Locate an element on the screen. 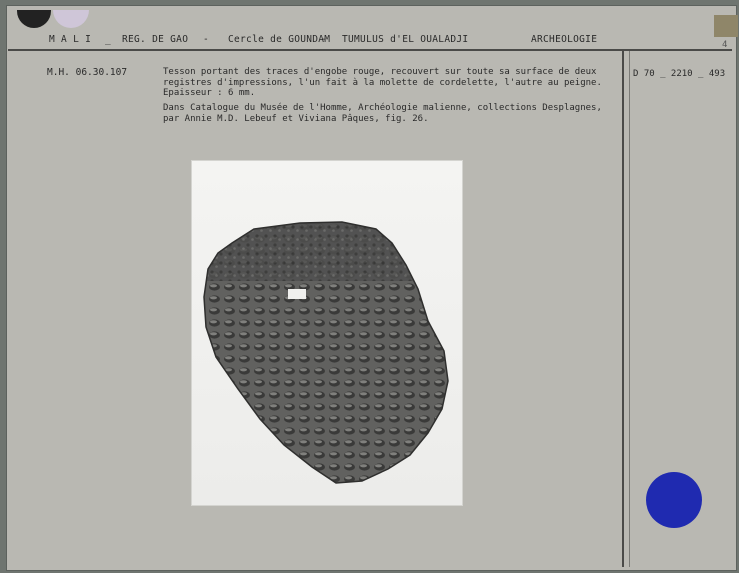  catalog-number: D 70 _ 2210 _ 493 is located at coordinates (679, 74).